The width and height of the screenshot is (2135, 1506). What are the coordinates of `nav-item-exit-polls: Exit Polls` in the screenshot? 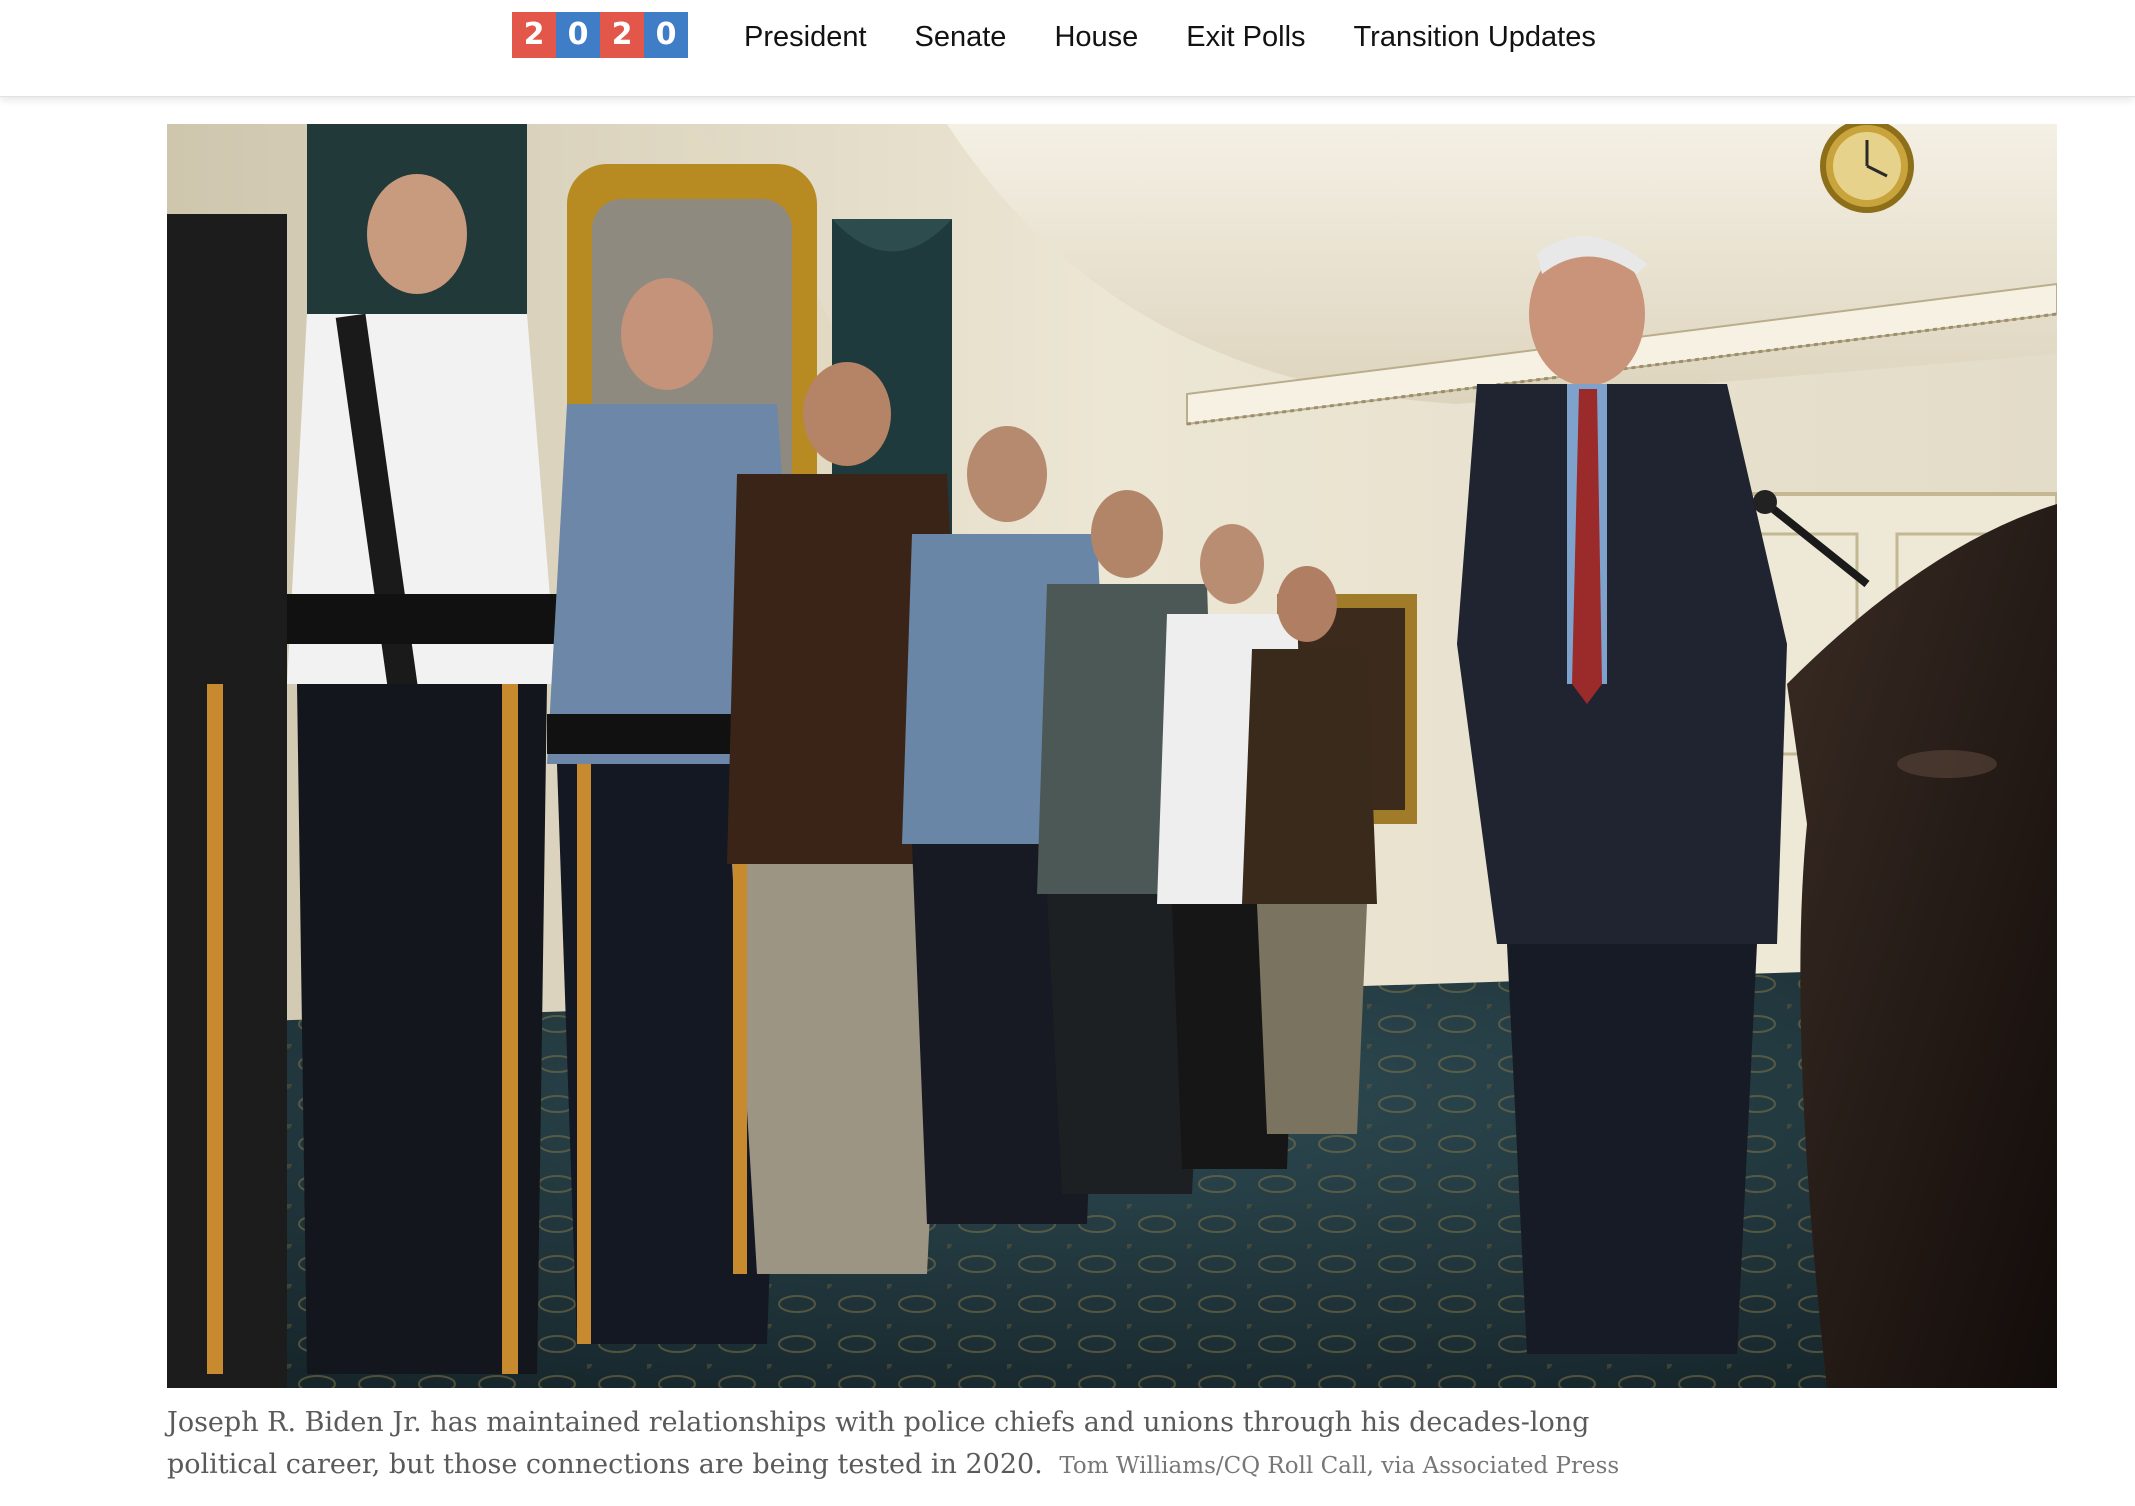 It's located at (1245, 37).